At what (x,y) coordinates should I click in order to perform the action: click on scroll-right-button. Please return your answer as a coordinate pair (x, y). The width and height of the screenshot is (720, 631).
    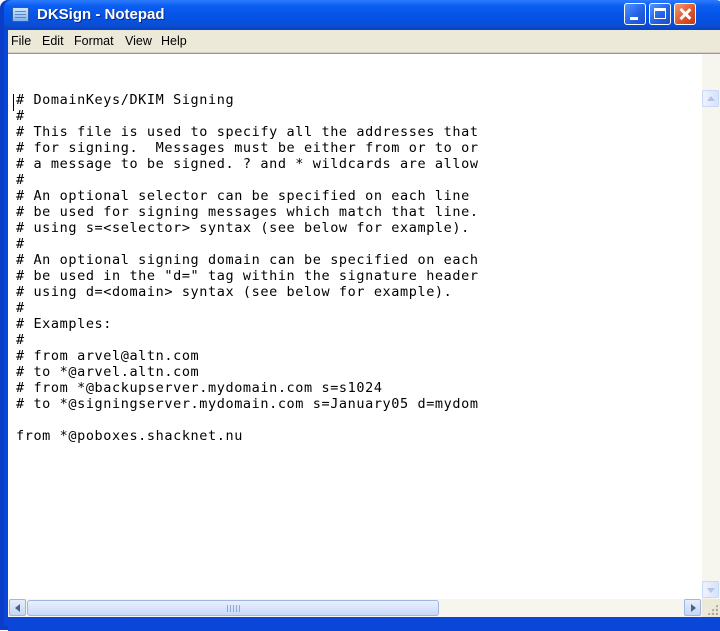
    Looking at the image, I should click on (692, 607).